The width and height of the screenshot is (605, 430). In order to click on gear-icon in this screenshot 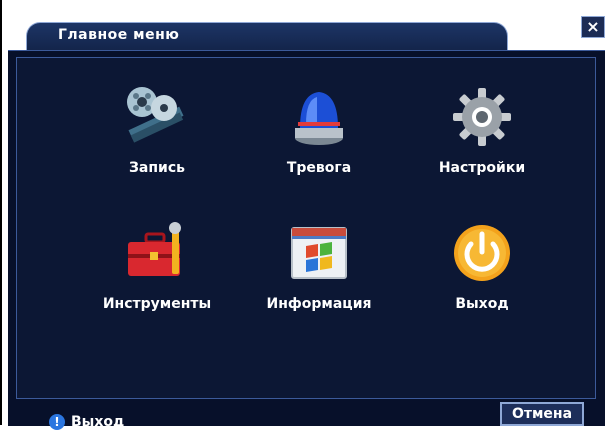, I will do `click(482, 117)`.